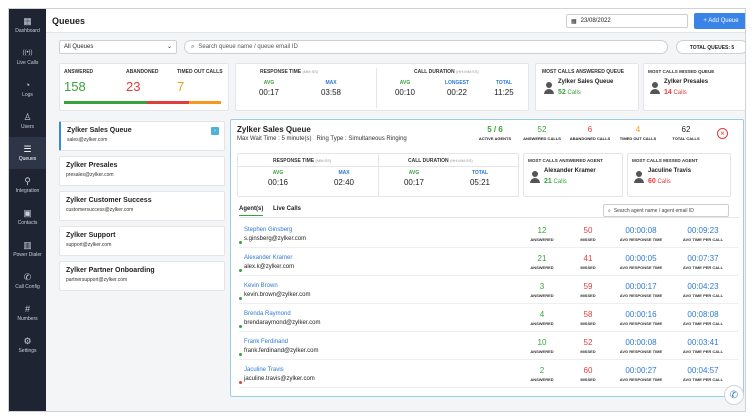  I want to click on most-missed-agent-label: MOST CALLS MISSED AGENT, so click(665, 160).